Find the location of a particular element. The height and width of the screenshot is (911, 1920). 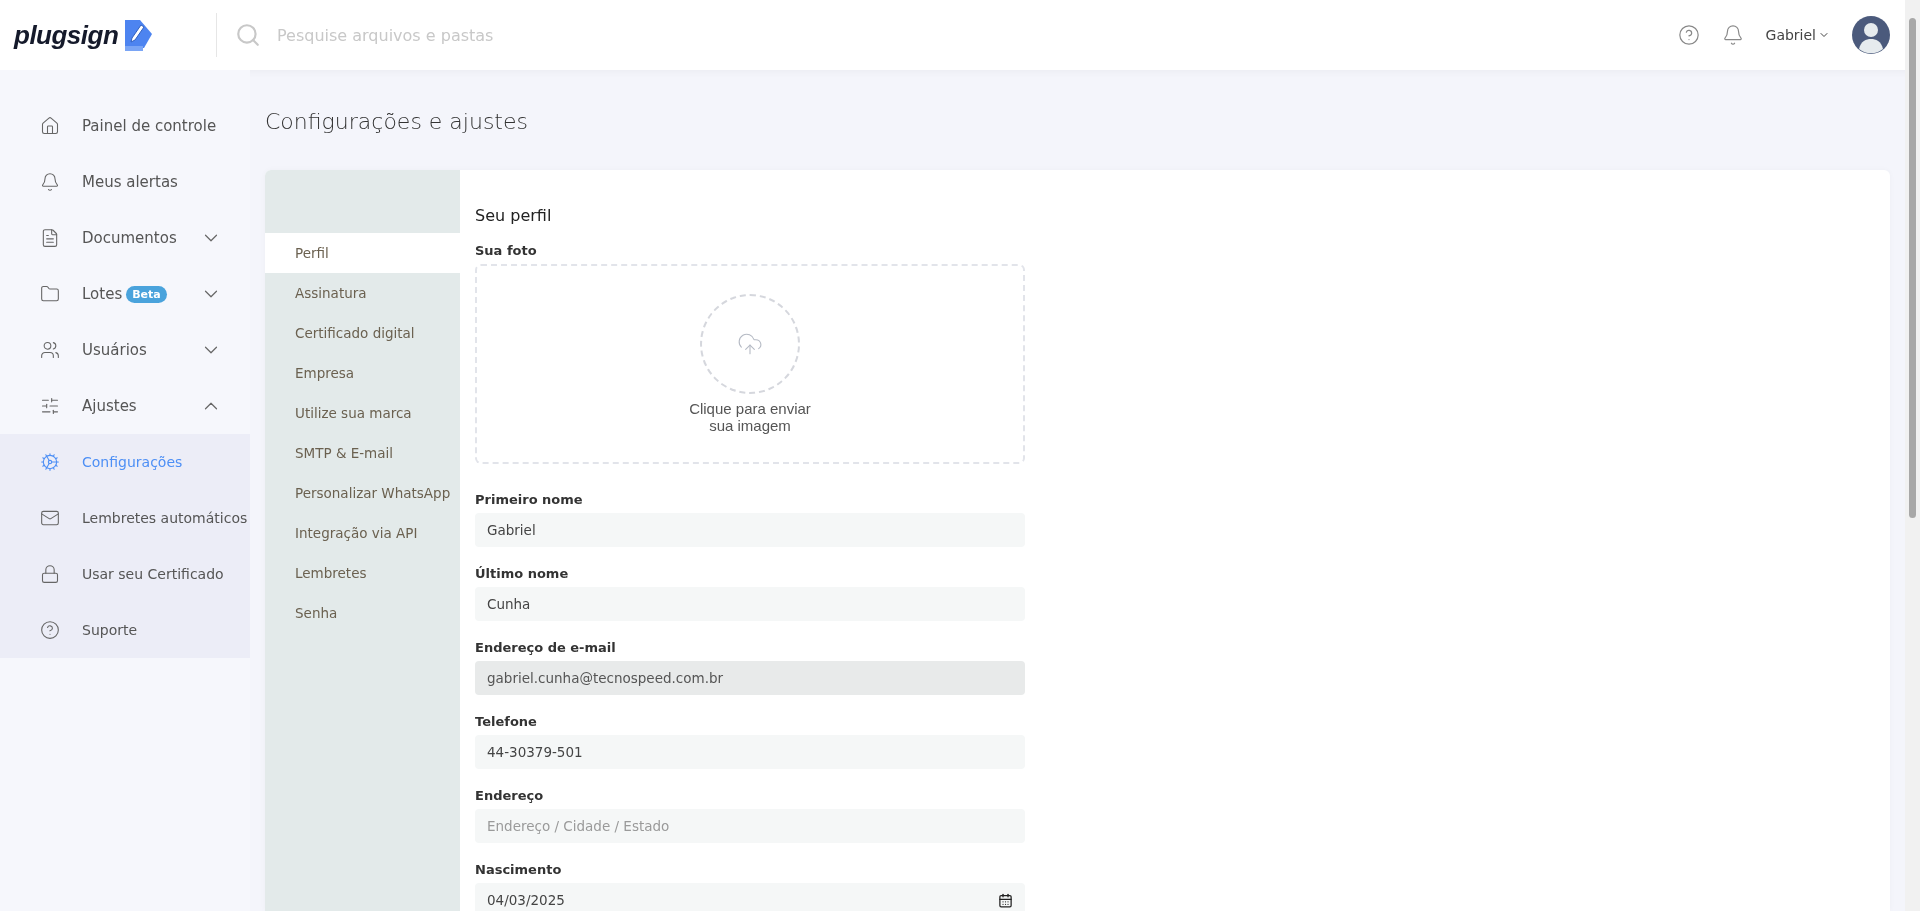

logo-icon is located at coordinates (138, 35).